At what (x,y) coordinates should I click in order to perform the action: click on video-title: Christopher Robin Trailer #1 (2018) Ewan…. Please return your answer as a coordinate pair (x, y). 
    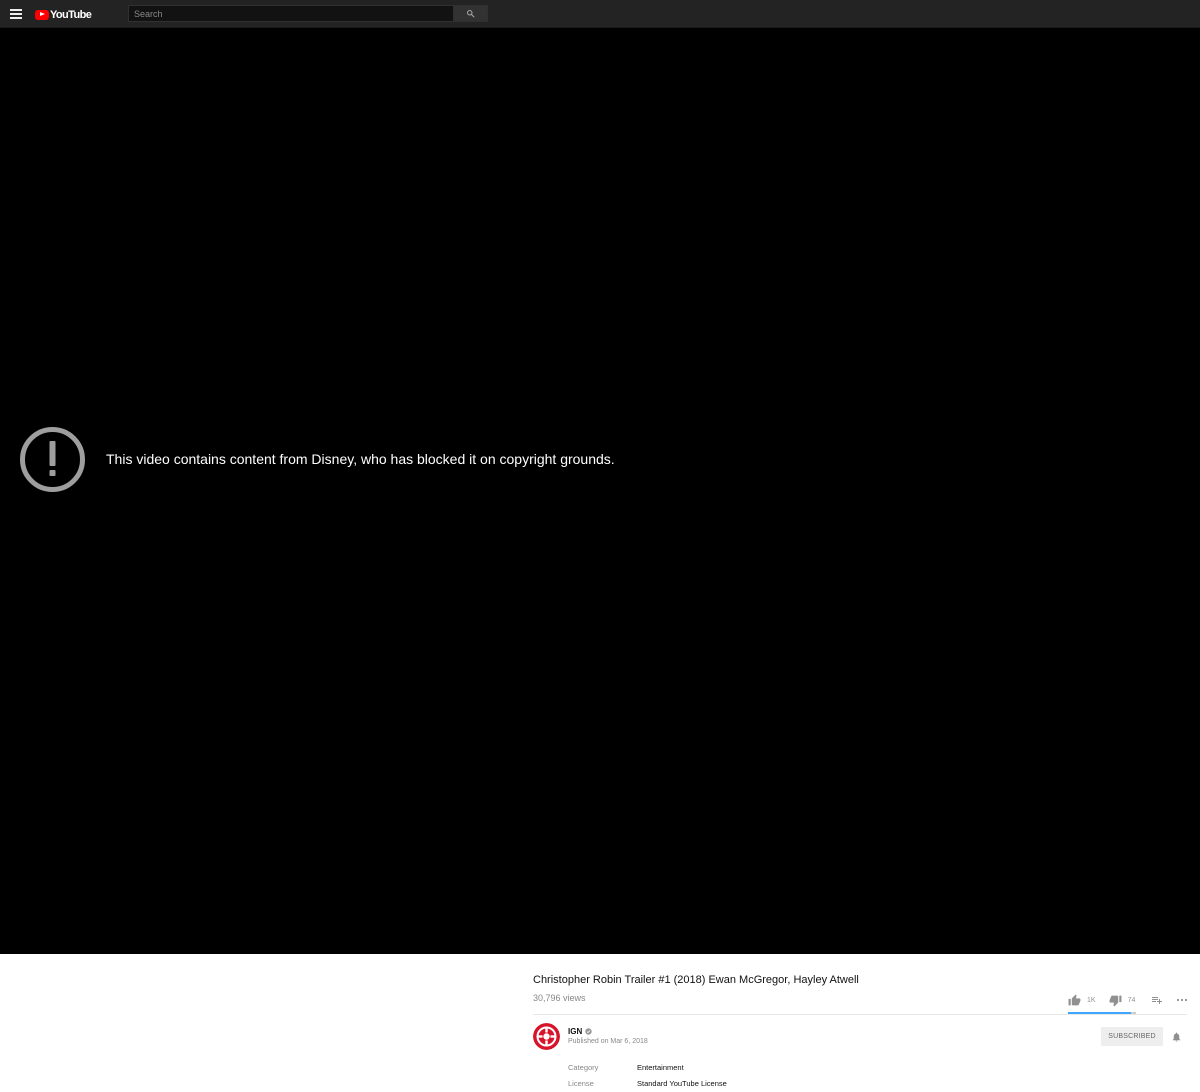
    Looking at the image, I should click on (696, 980).